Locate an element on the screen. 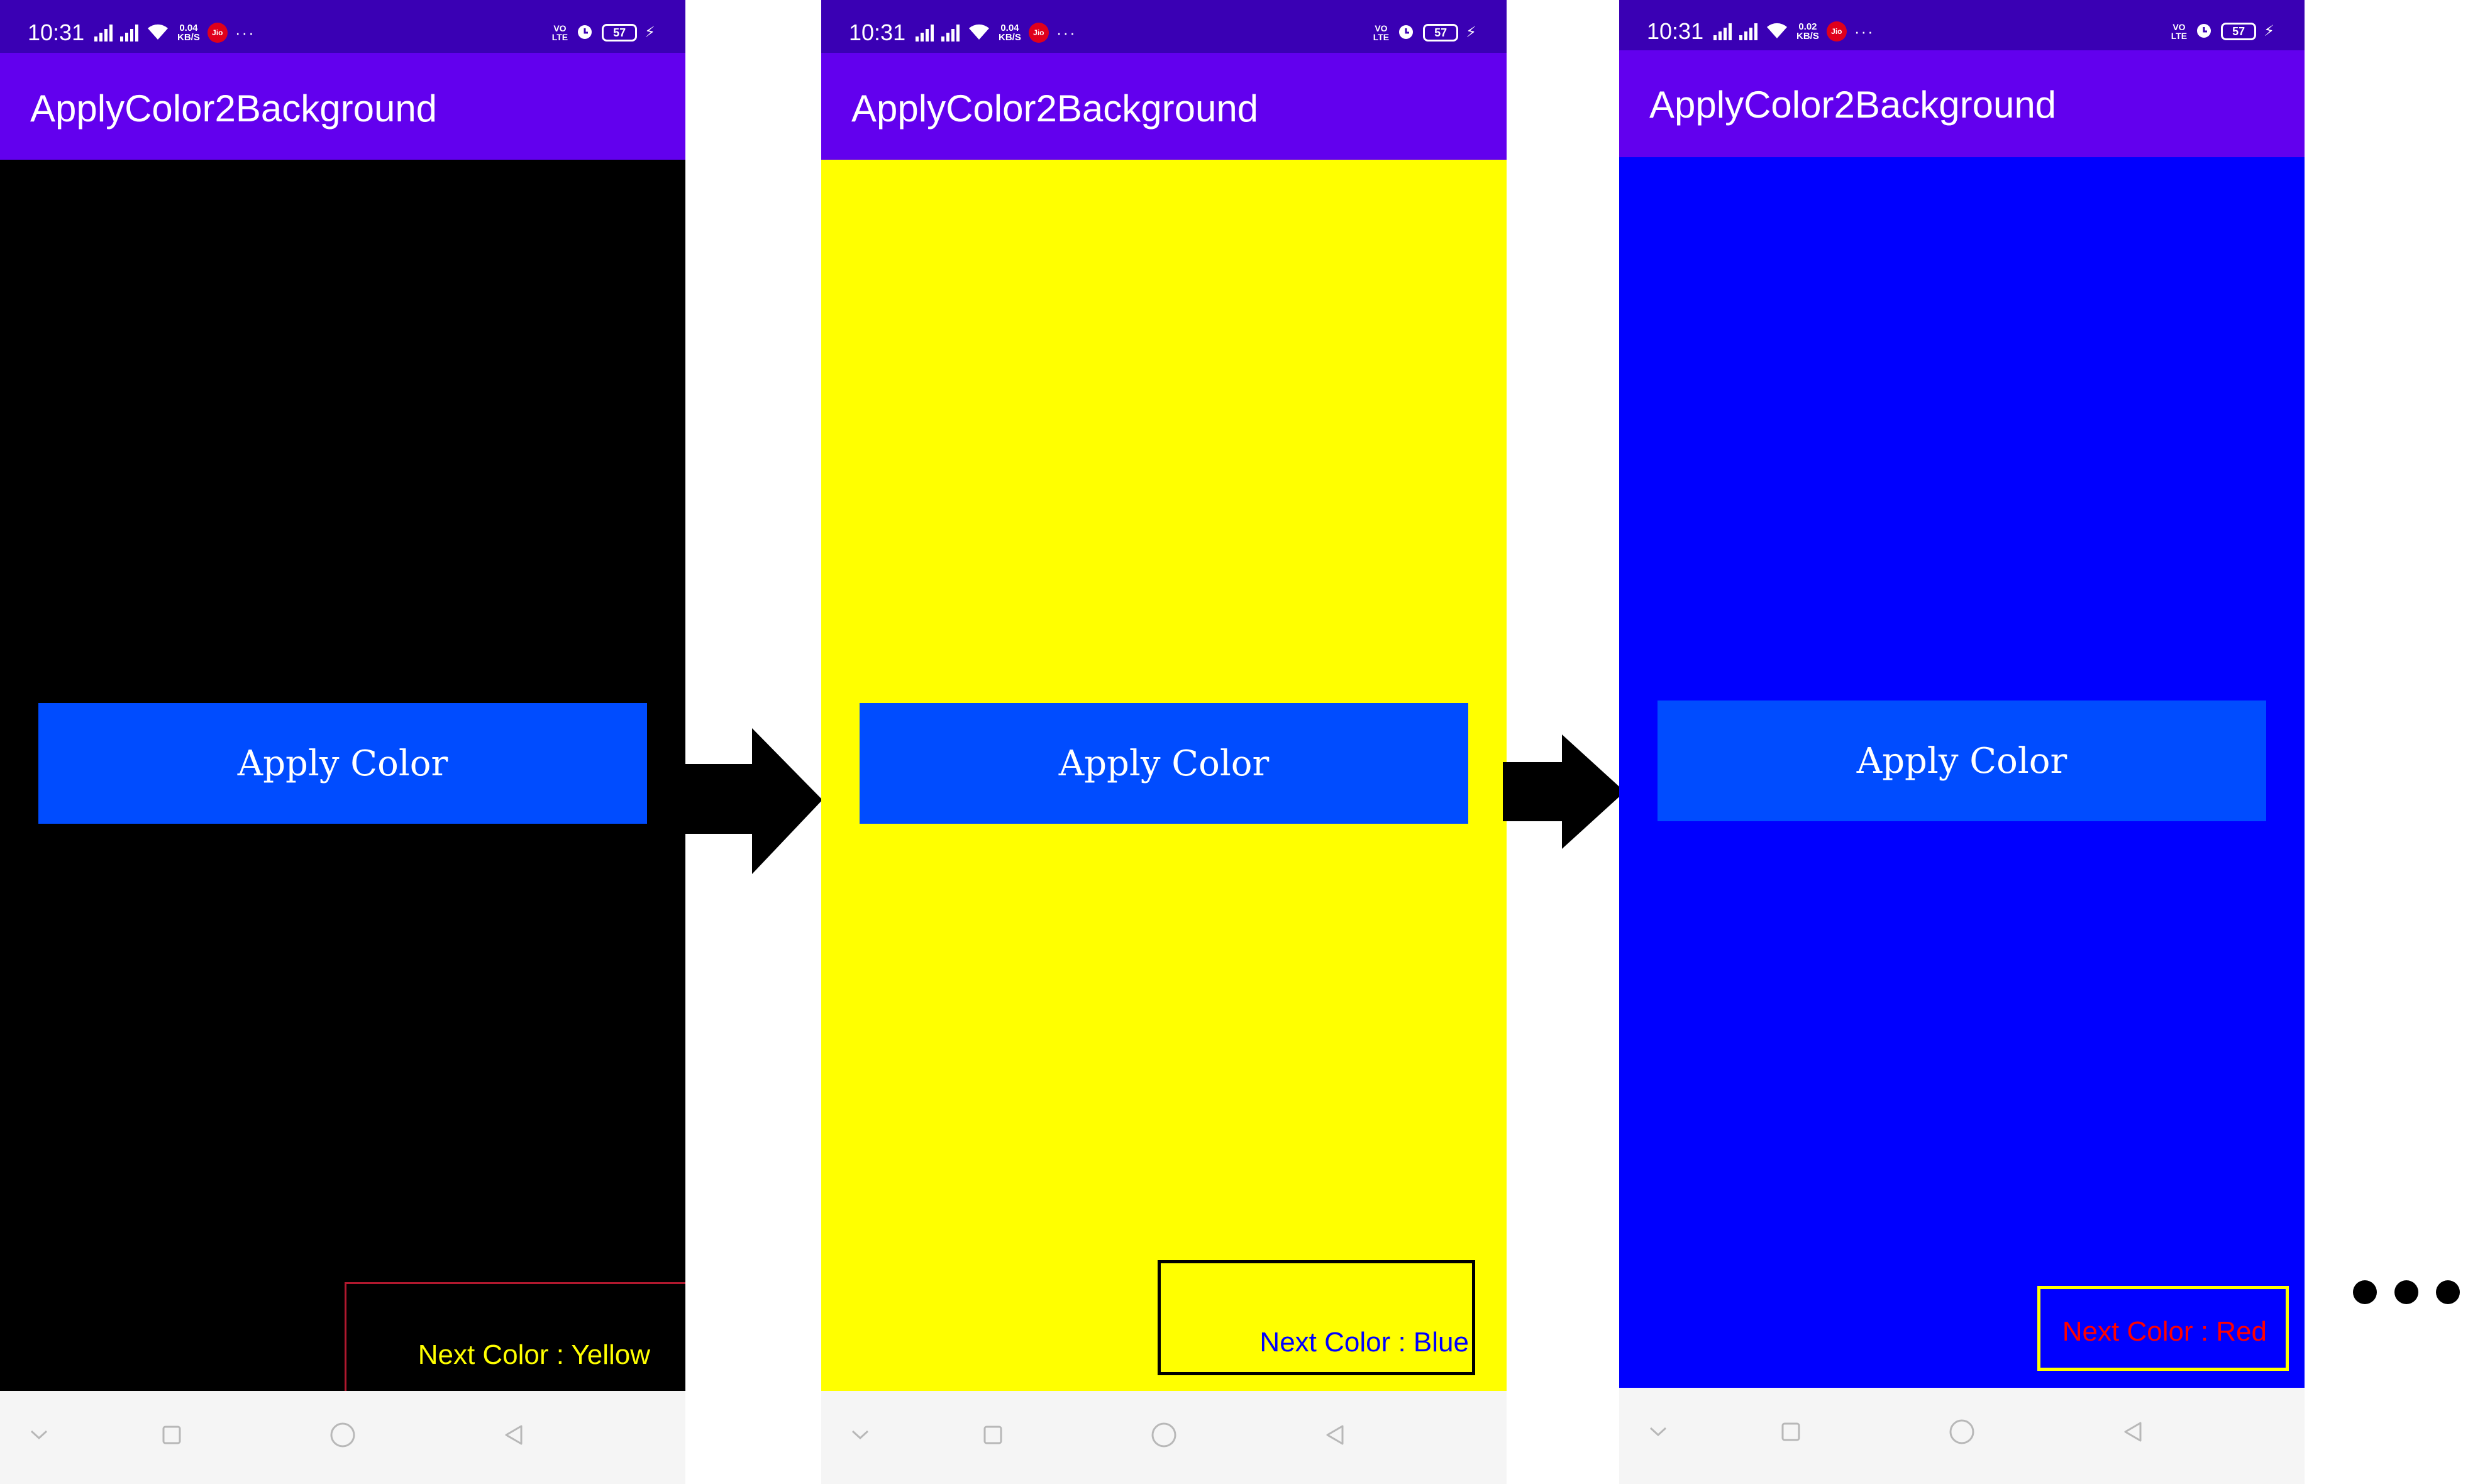 This screenshot has width=2485, height=1484. next-color-box: Next Color : Blue is located at coordinates (1316, 1317).